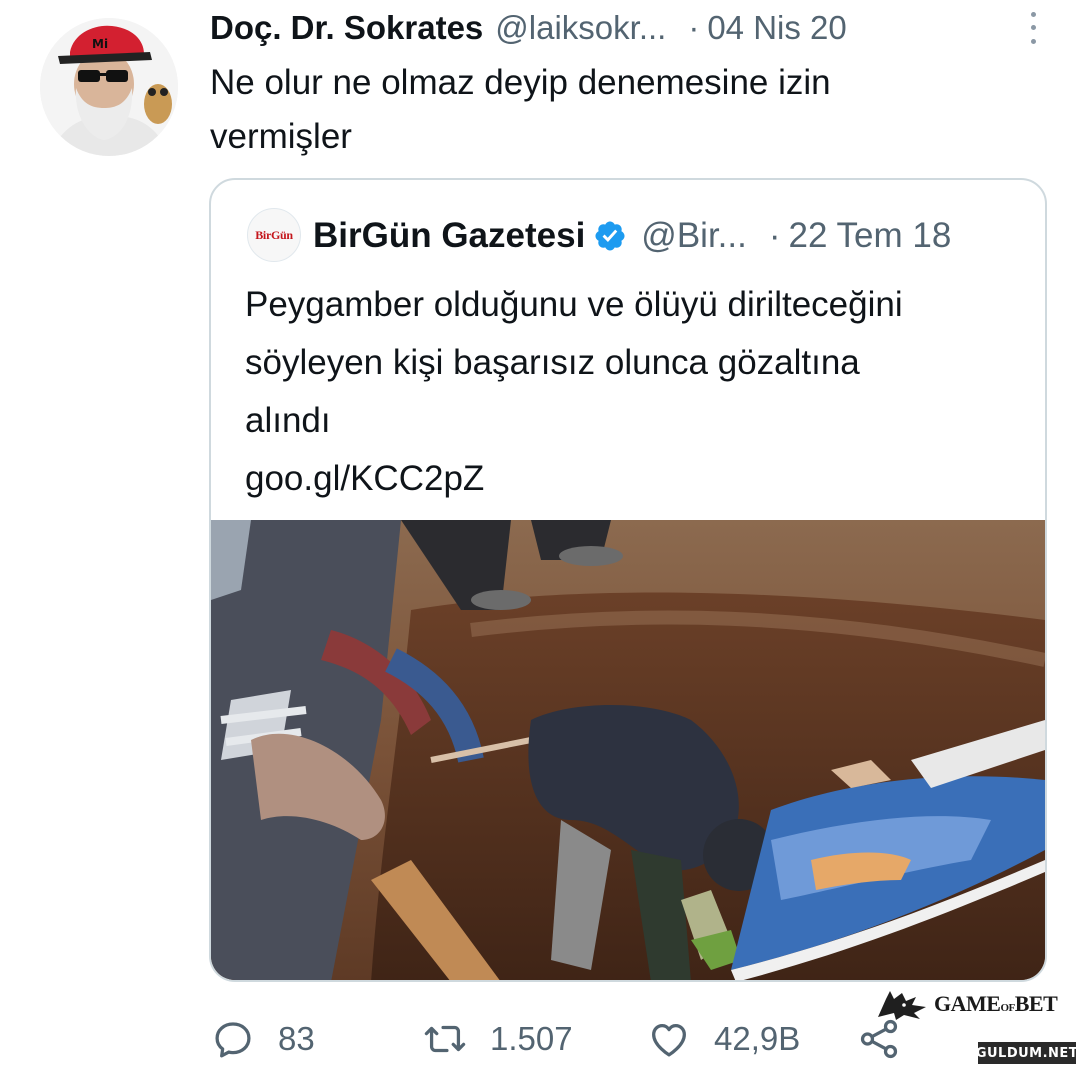  What do you see at coordinates (1027, 1053) in the screenshot?
I see `site-watermark: GULDUM.NET` at bounding box center [1027, 1053].